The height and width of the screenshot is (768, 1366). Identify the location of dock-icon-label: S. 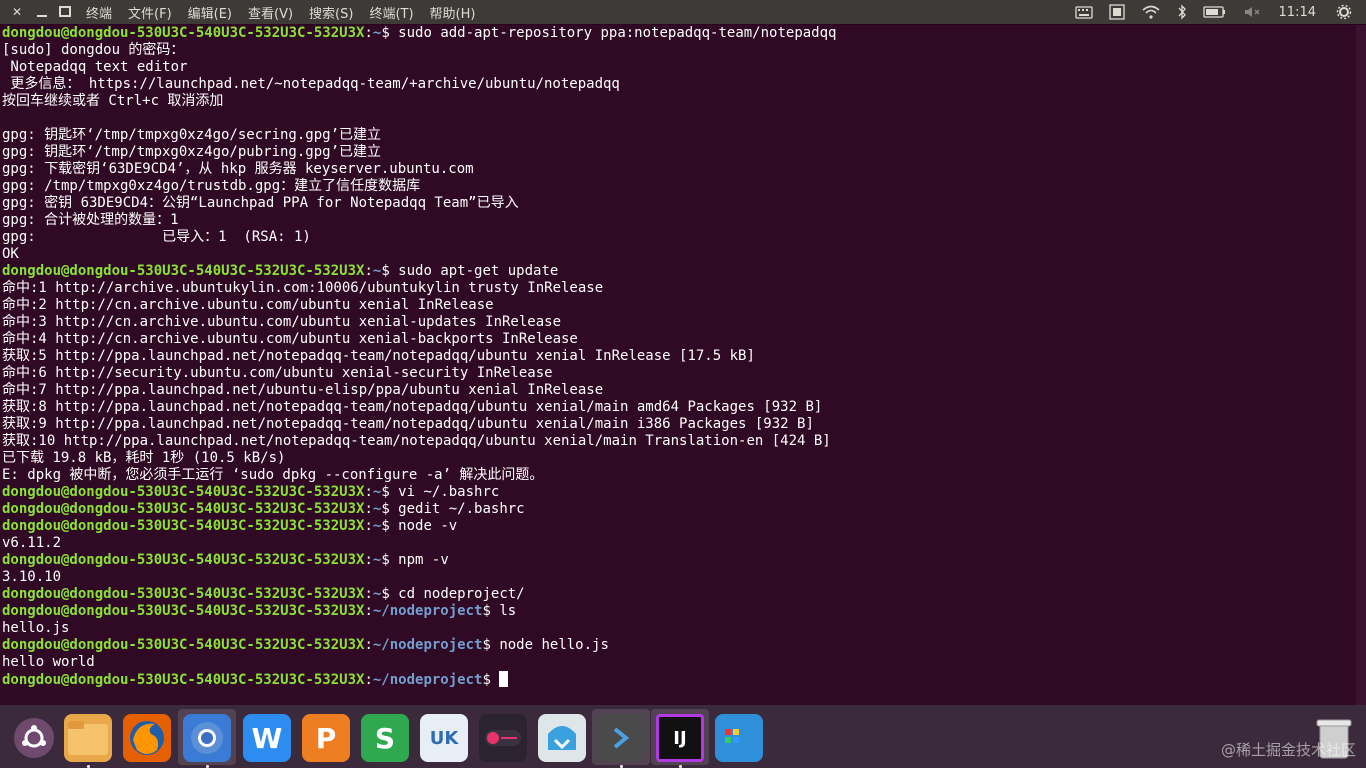
(385, 738).